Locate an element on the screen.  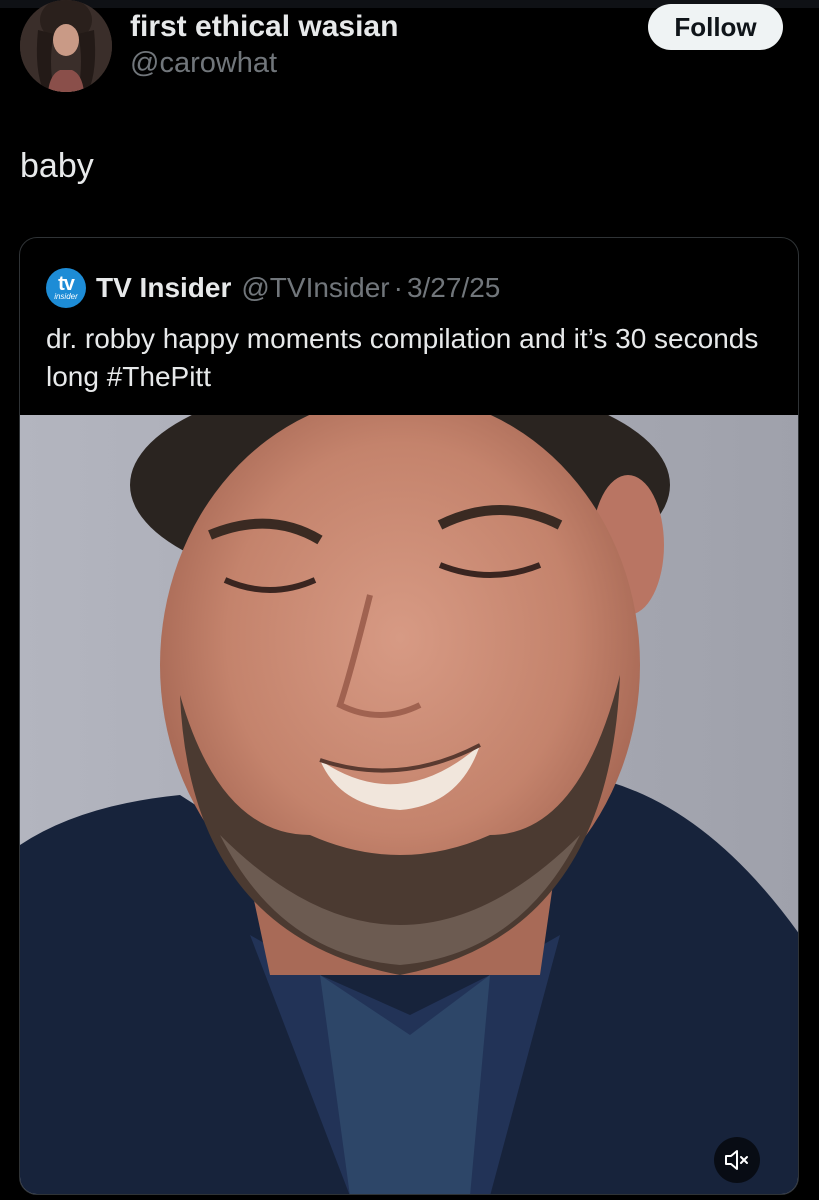
tweet-text: baby is located at coordinates (57, 166).